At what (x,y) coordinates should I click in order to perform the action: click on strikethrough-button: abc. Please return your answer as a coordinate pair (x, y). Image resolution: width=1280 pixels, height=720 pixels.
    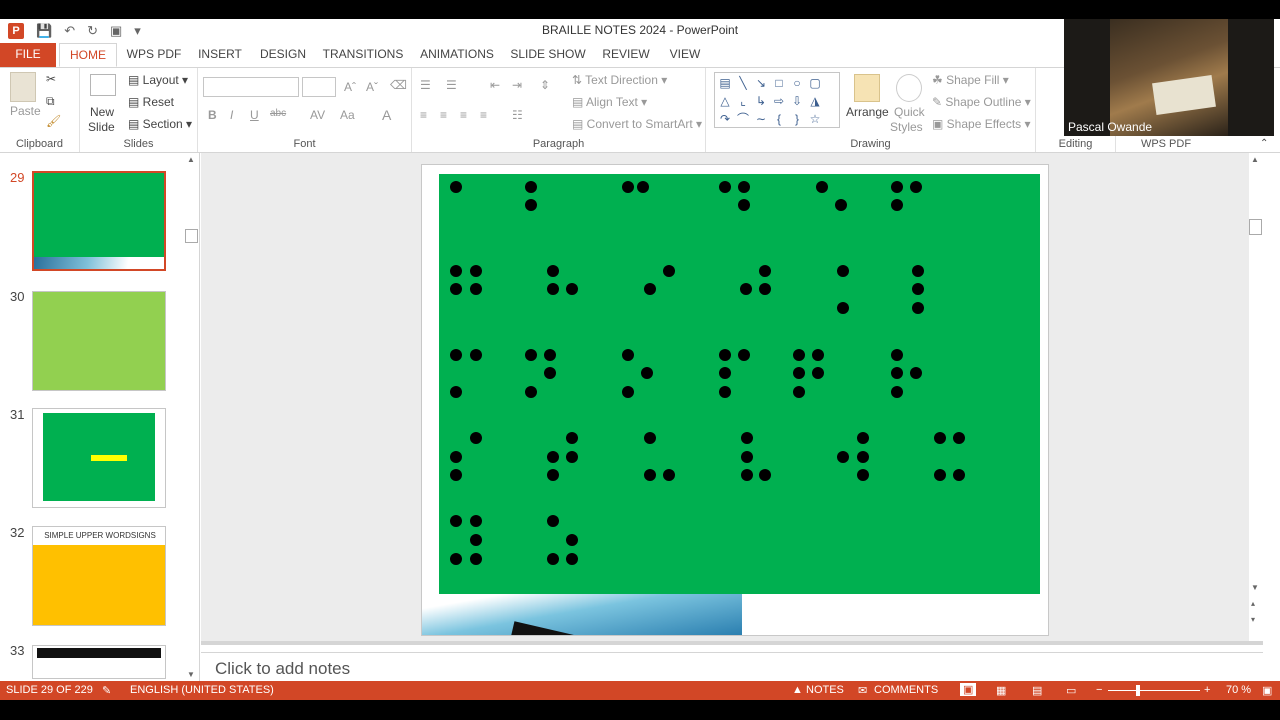
    Looking at the image, I should click on (278, 113).